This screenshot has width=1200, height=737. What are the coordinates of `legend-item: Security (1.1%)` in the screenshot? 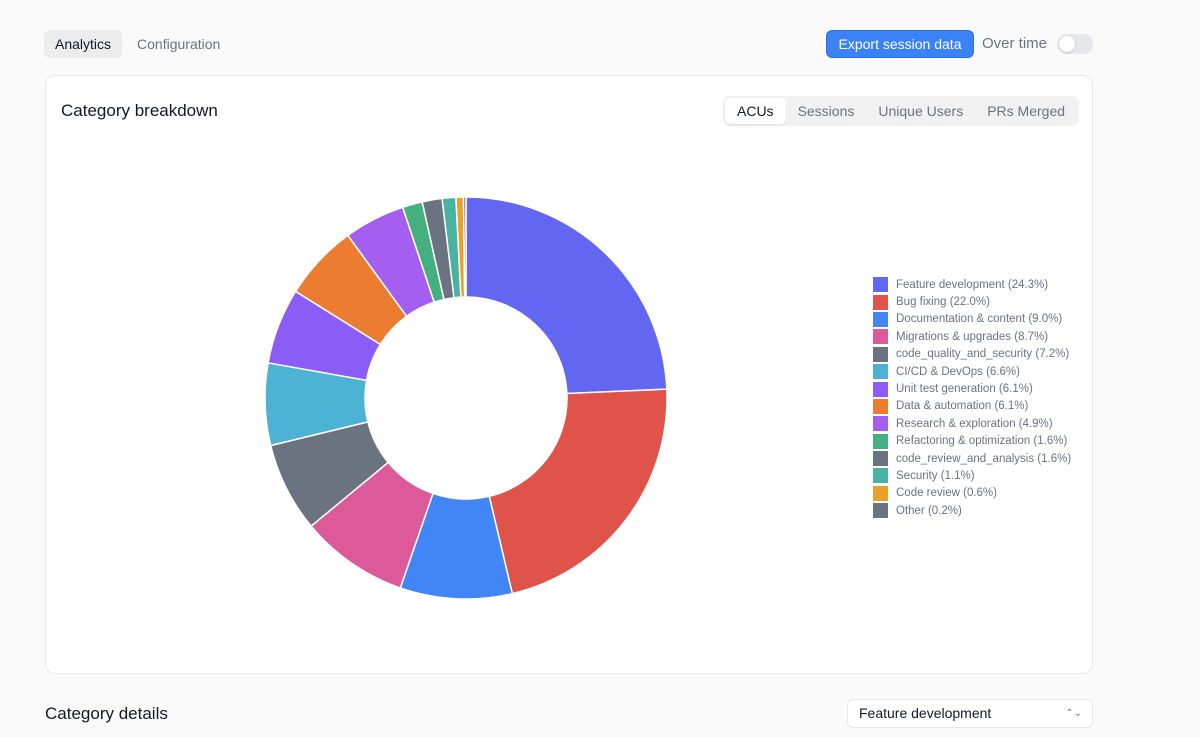 It's located at (972, 475).